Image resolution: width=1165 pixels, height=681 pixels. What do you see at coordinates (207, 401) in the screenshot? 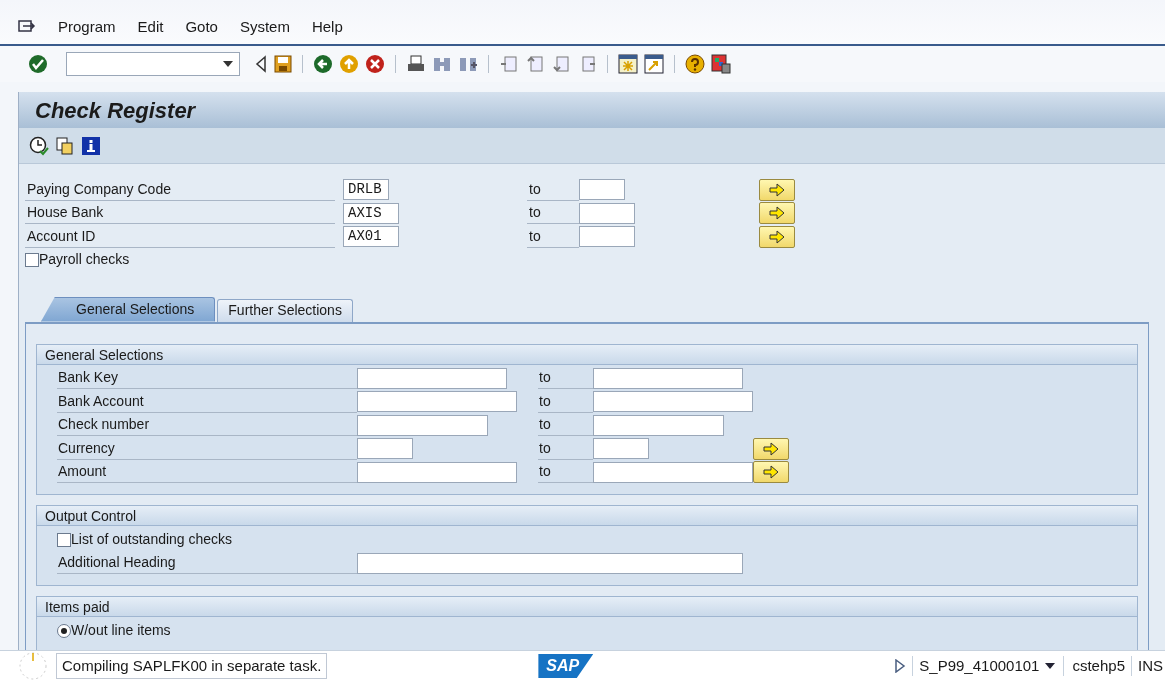
I see `field-label: Bank Account` at bounding box center [207, 401].